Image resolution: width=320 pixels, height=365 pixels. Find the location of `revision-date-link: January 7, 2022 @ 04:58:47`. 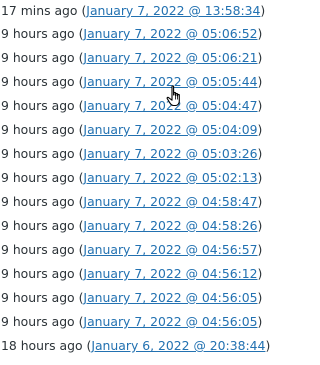

revision-date-link: January 7, 2022 @ 04:58:47 is located at coordinates (170, 201).